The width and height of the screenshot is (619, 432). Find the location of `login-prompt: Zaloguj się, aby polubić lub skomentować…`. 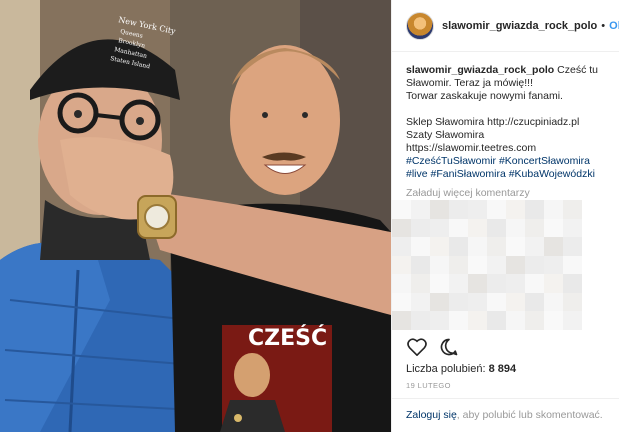

login-prompt: Zaloguj się, aby polubić lub skomentować… is located at coordinates (505, 415).